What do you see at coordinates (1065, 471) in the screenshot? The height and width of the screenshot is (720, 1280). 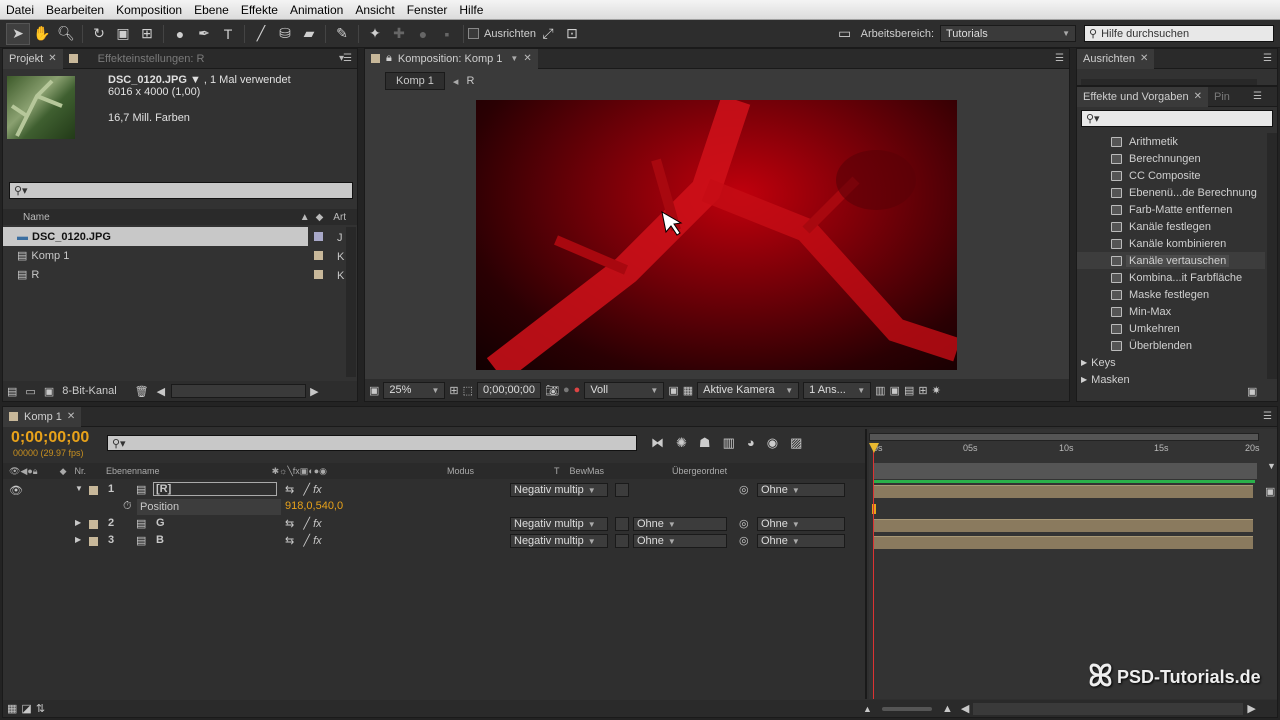 I see `work-area` at bounding box center [1065, 471].